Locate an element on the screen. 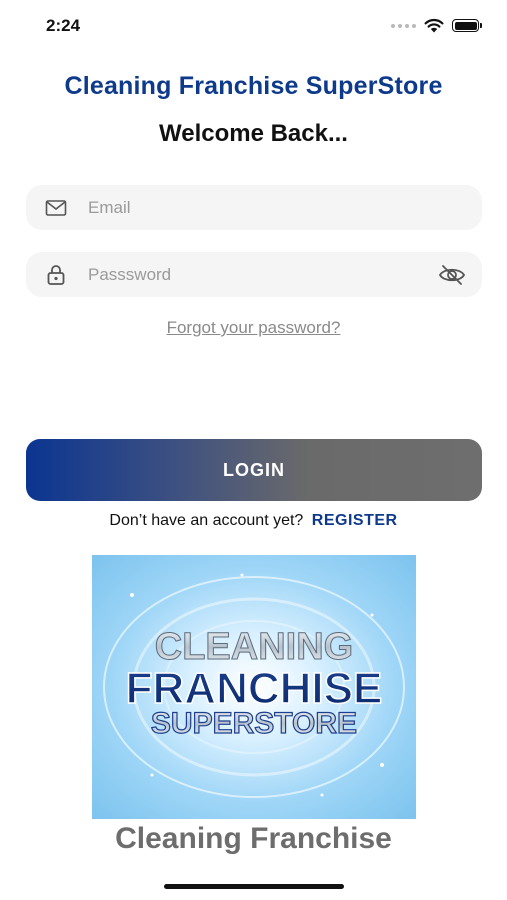  logo-graphic: CLEANING FRANCHISE SUPERSTORE is located at coordinates (254, 685).